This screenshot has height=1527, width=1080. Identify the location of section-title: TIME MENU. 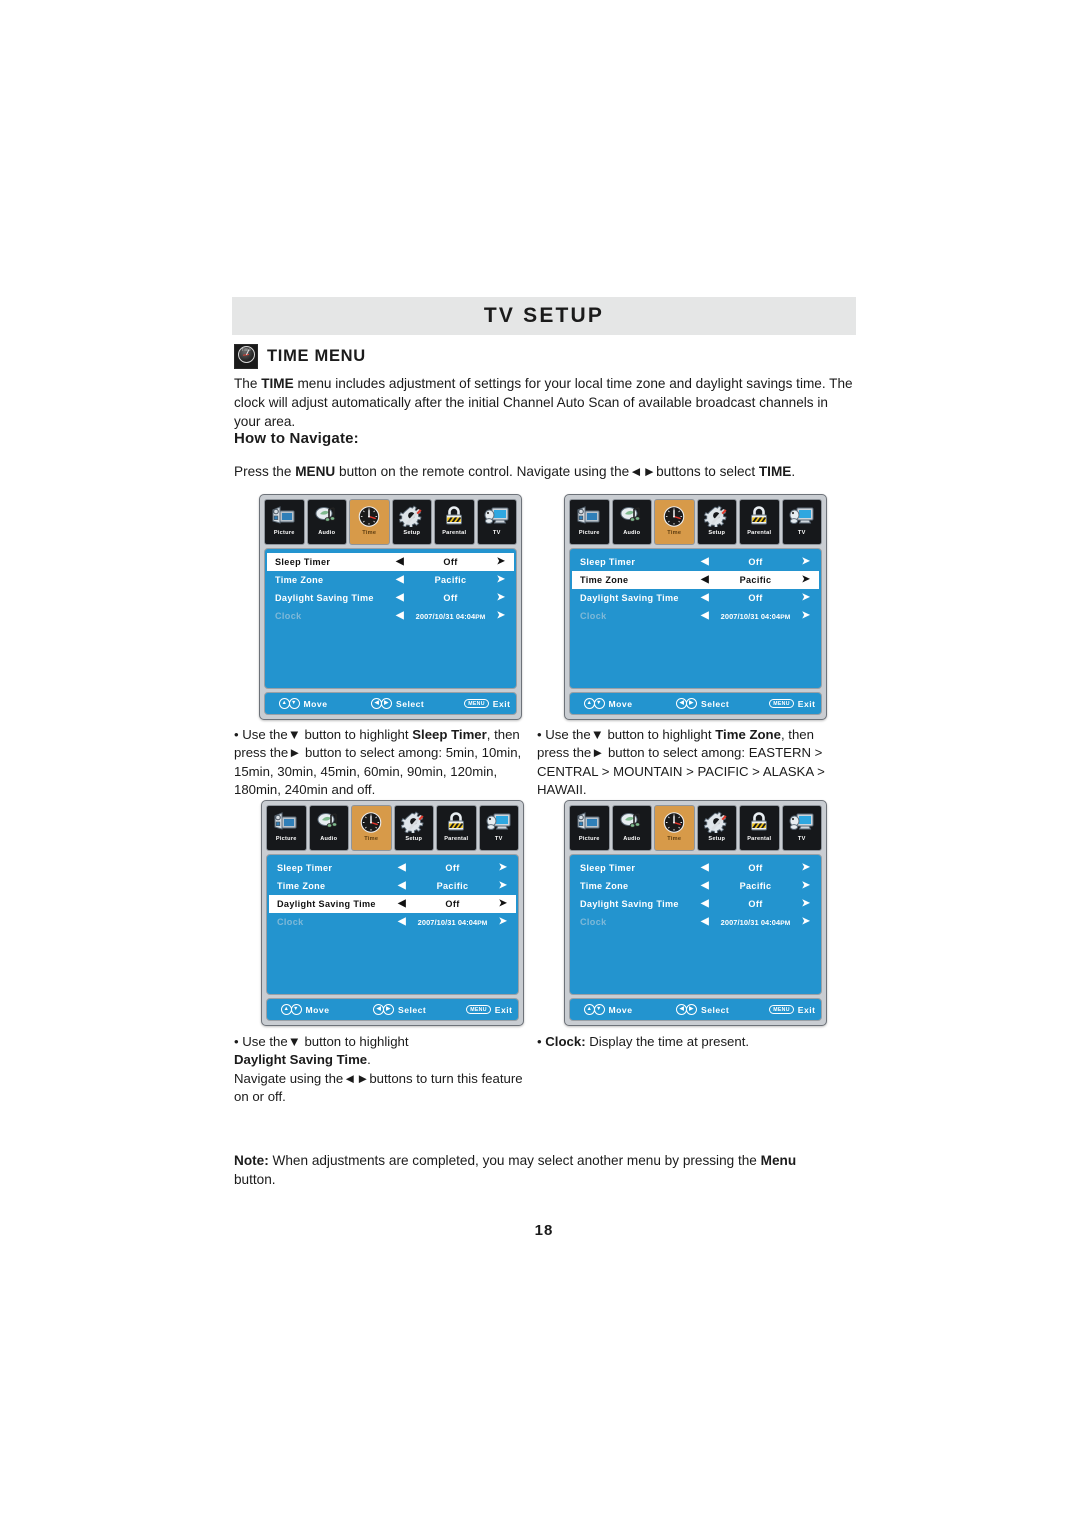
(316, 355).